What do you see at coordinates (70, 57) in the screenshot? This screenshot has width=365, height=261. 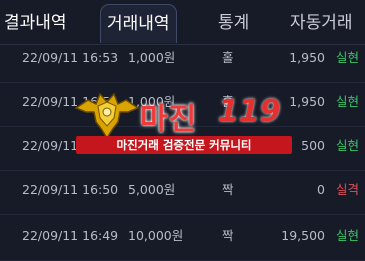 I see `row-time: 22/09/11 16:53` at bounding box center [70, 57].